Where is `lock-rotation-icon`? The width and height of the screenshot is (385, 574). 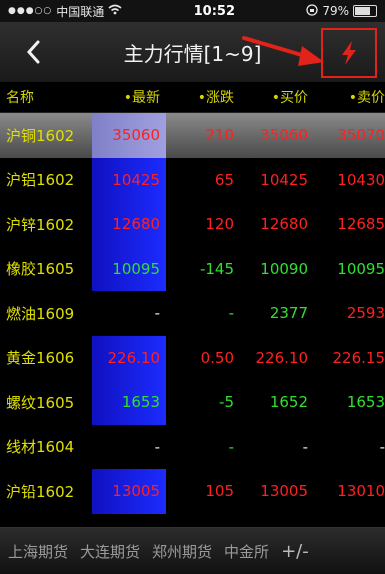 lock-rotation-icon is located at coordinates (312, 11).